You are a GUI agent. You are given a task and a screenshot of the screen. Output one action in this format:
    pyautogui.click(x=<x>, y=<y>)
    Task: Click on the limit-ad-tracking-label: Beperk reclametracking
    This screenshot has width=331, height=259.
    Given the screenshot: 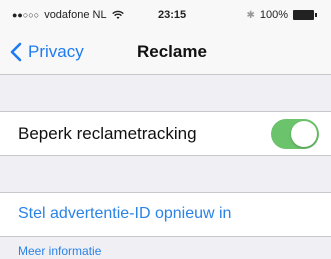 What is the action you would take?
    pyautogui.click(x=107, y=133)
    